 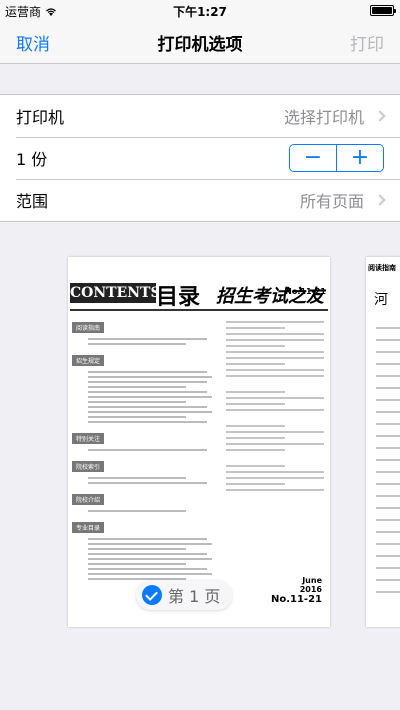 I want to click on range-row: 范围 所有页面, so click(x=200, y=200).